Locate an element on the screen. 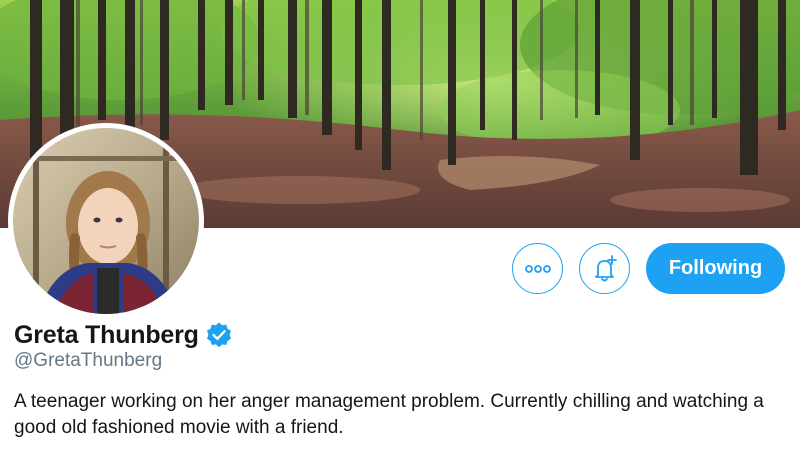 The width and height of the screenshot is (800, 449). avatar-photo is located at coordinates (106, 221).